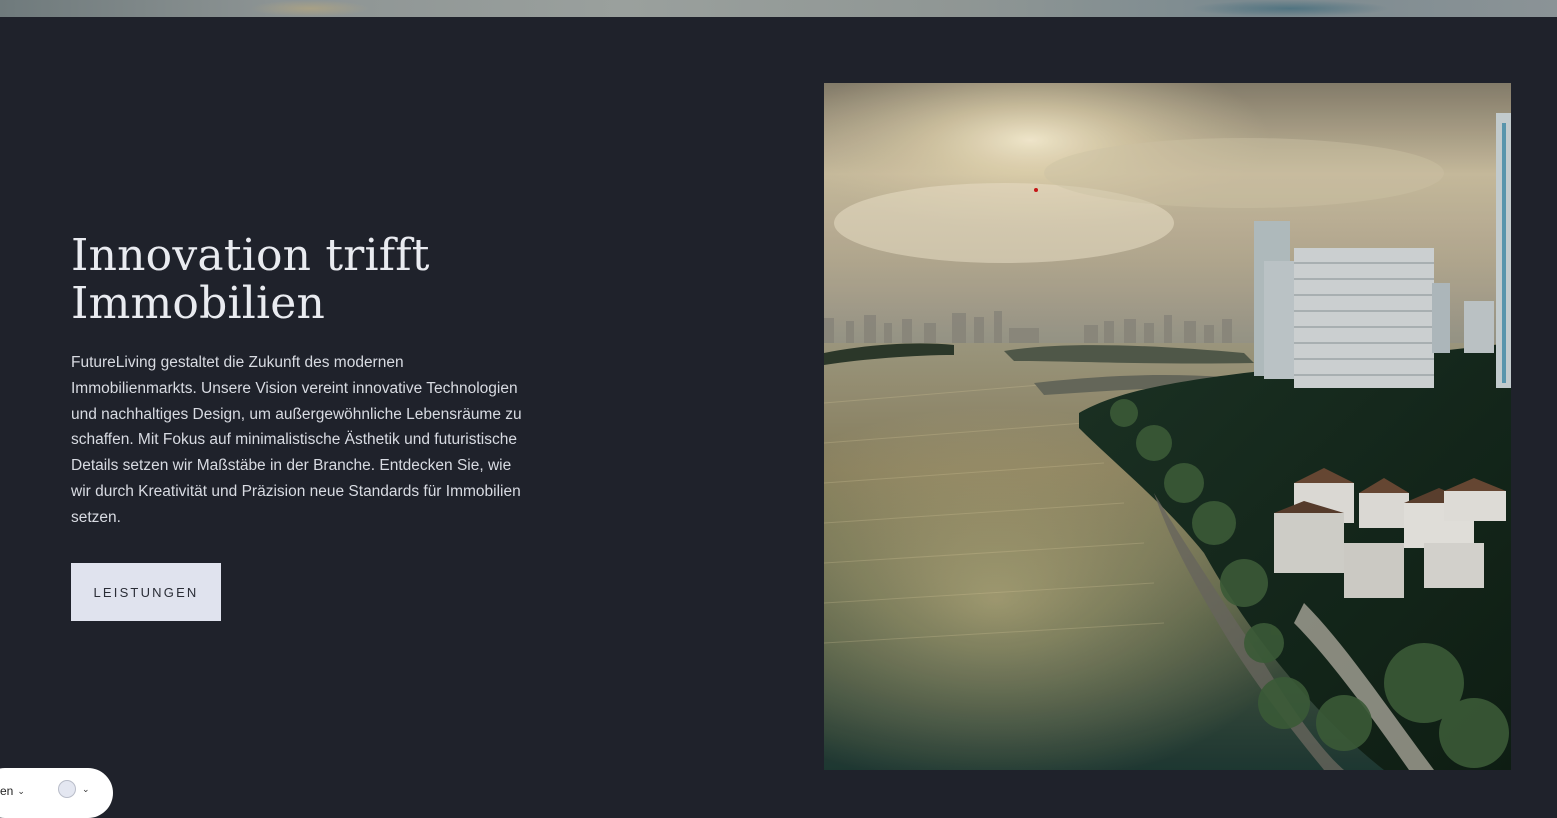 The height and width of the screenshot is (818, 1557). What do you see at coordinates (86, 788) in the screenshot?
I see `chevron-down-icon: ⌄` at bounding box center [86, 788].